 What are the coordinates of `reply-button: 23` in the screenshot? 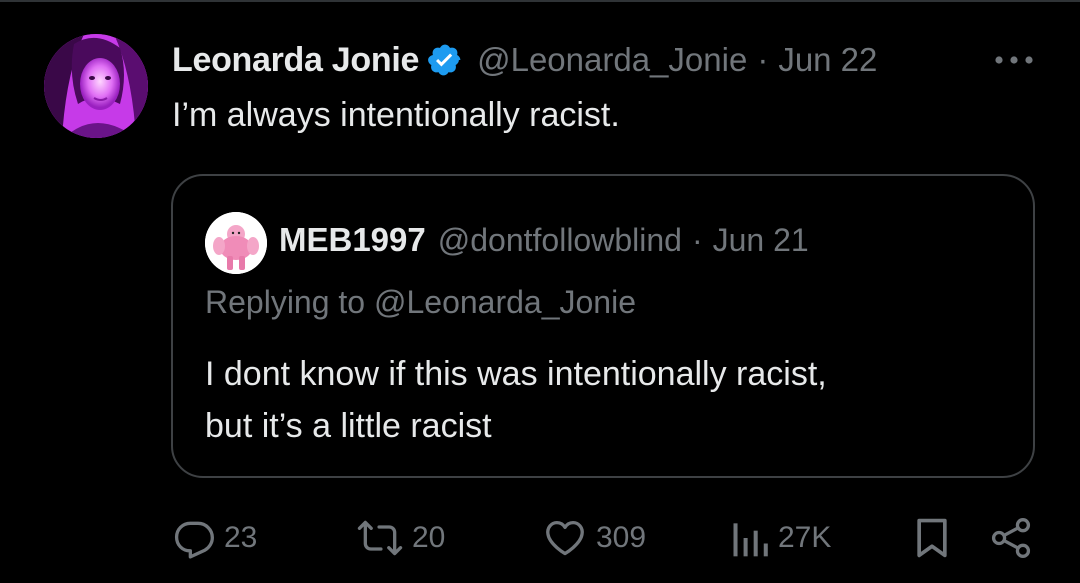 It's located at (214, 538).